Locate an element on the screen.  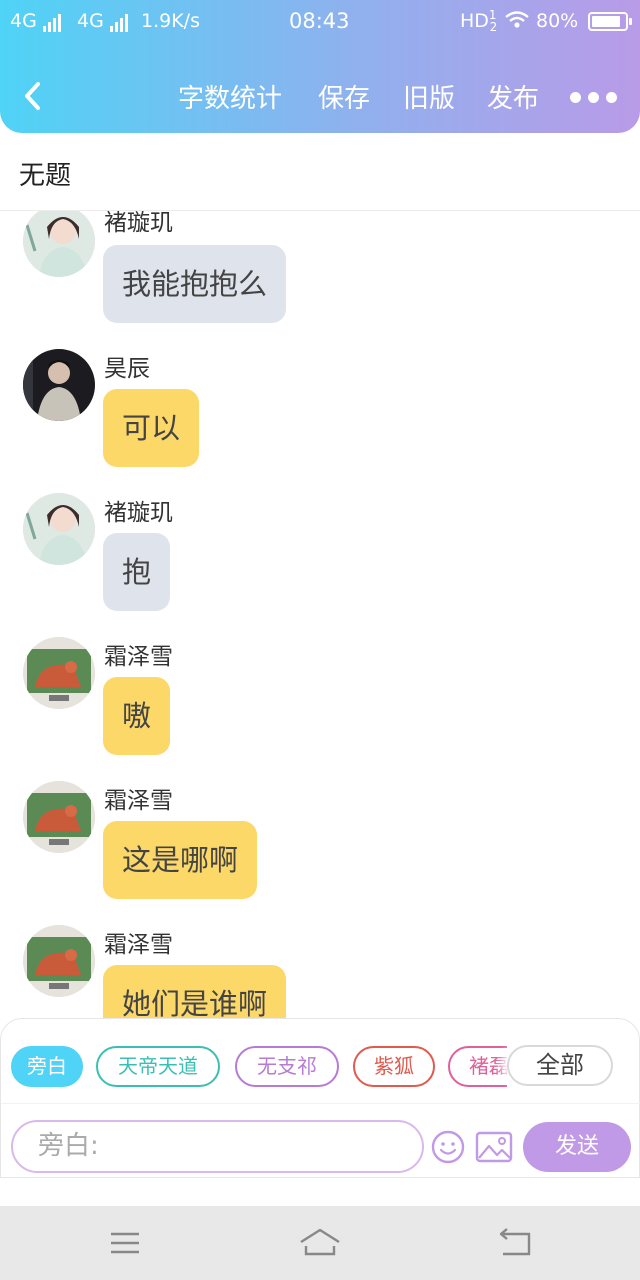
message-bubble: 我能抱抱么 is located at coordinates (195, 284).